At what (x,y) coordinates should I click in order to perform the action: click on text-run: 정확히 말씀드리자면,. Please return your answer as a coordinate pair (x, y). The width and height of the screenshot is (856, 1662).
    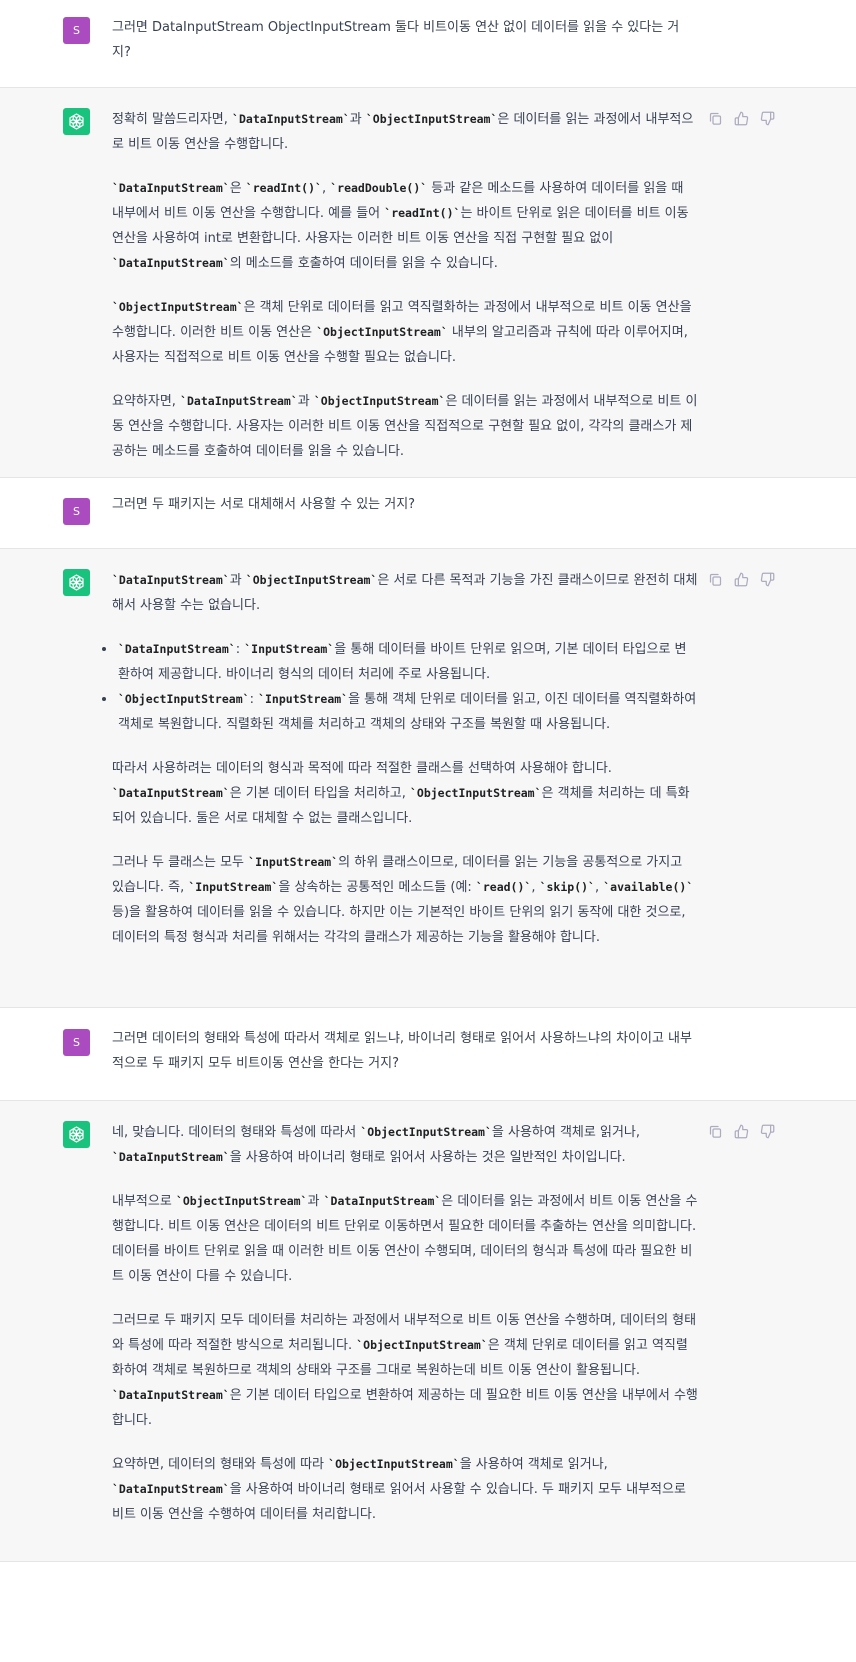
    Looking at the image, I should click on (172, 119).